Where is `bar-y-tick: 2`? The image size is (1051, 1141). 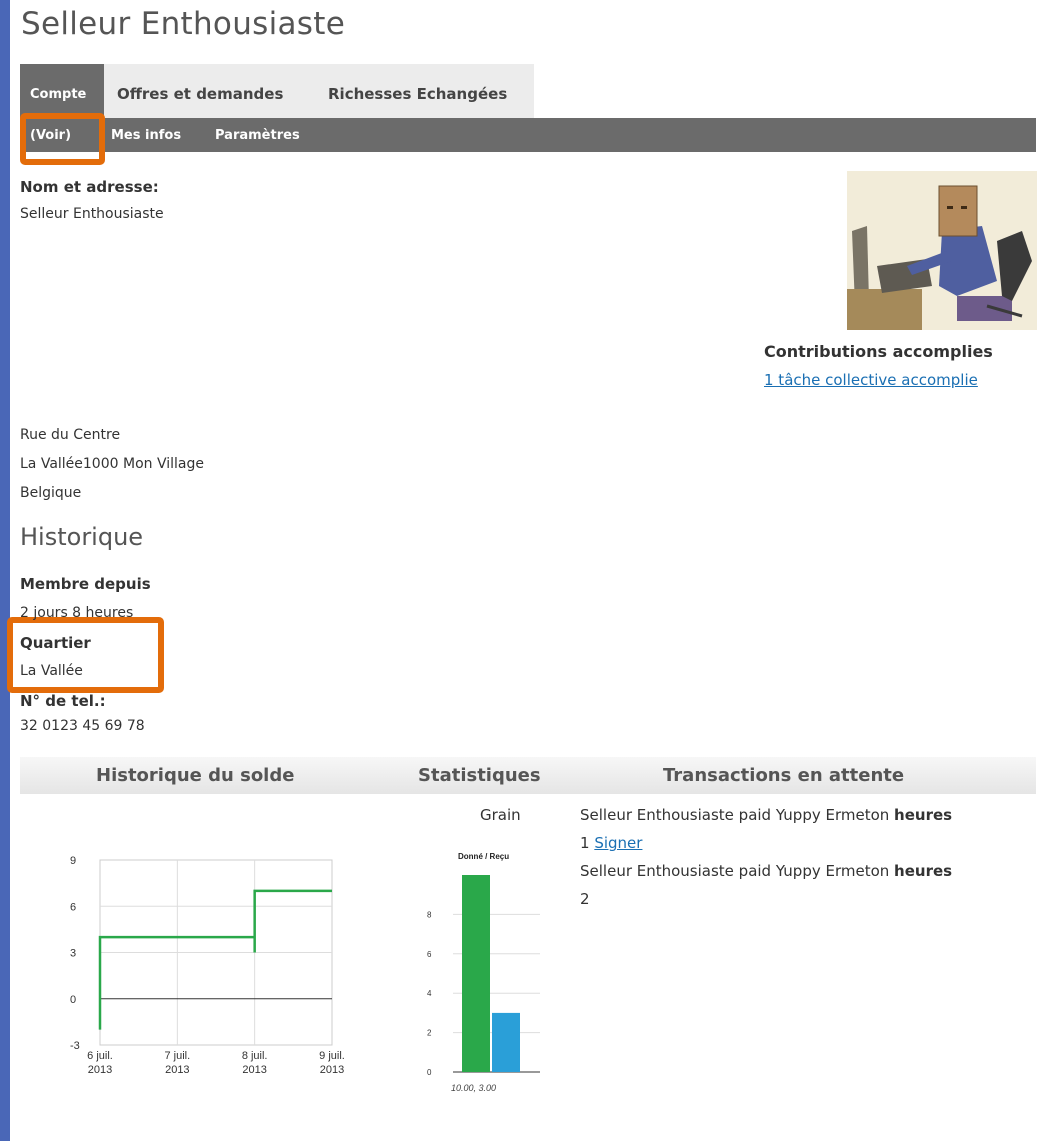
bar-y-tick: 2 is located at coordinates (429, 1033).